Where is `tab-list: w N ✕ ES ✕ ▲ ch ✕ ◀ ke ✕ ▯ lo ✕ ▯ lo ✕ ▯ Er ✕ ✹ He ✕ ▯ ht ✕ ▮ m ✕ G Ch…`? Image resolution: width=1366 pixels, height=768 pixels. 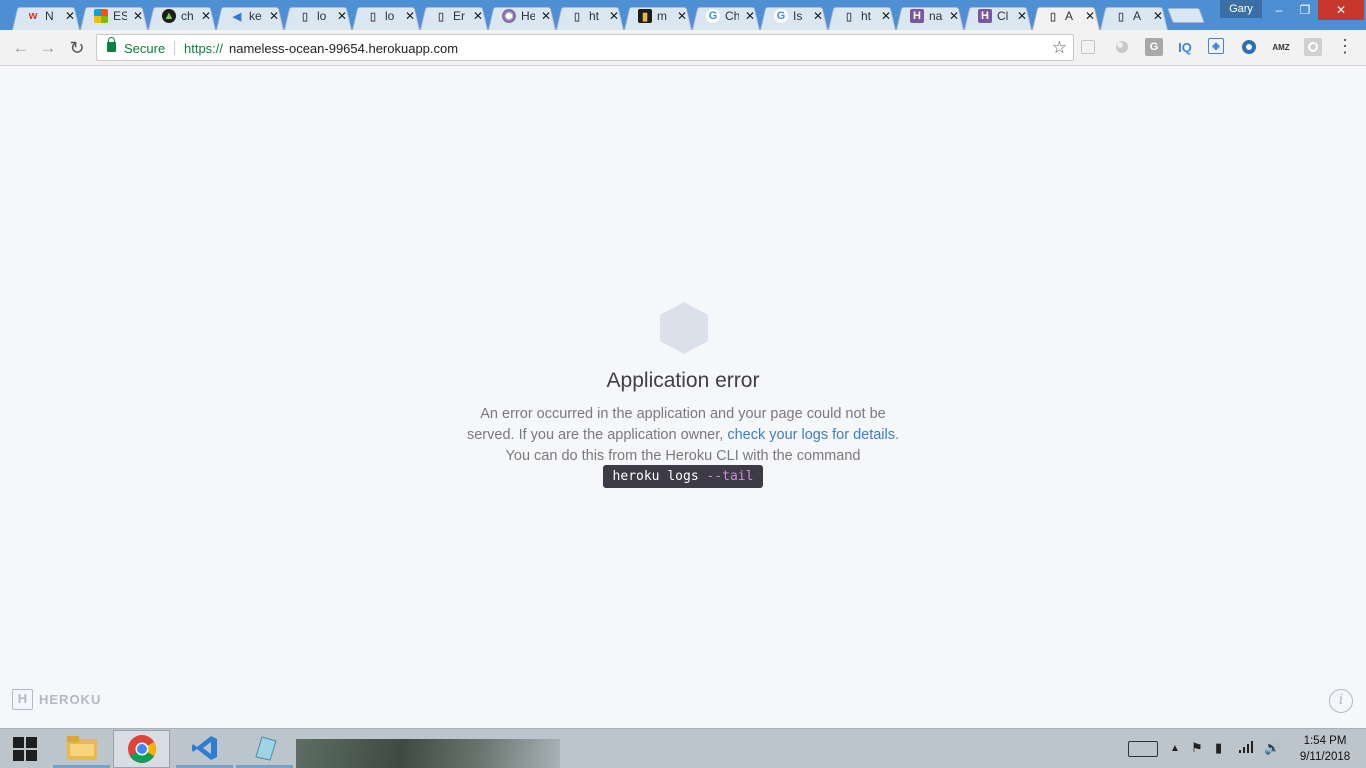
tab-list: w N ✕ ES ✕ ▲ ch ✕ ◀ ke ✕ ▯ lo ✕ ▯ lo ✕ ▯ Er ✕ ✹ He ✕ ▯ ht ✕ ▮ m ✕ G Ch… is located at coordinates (590, 16).